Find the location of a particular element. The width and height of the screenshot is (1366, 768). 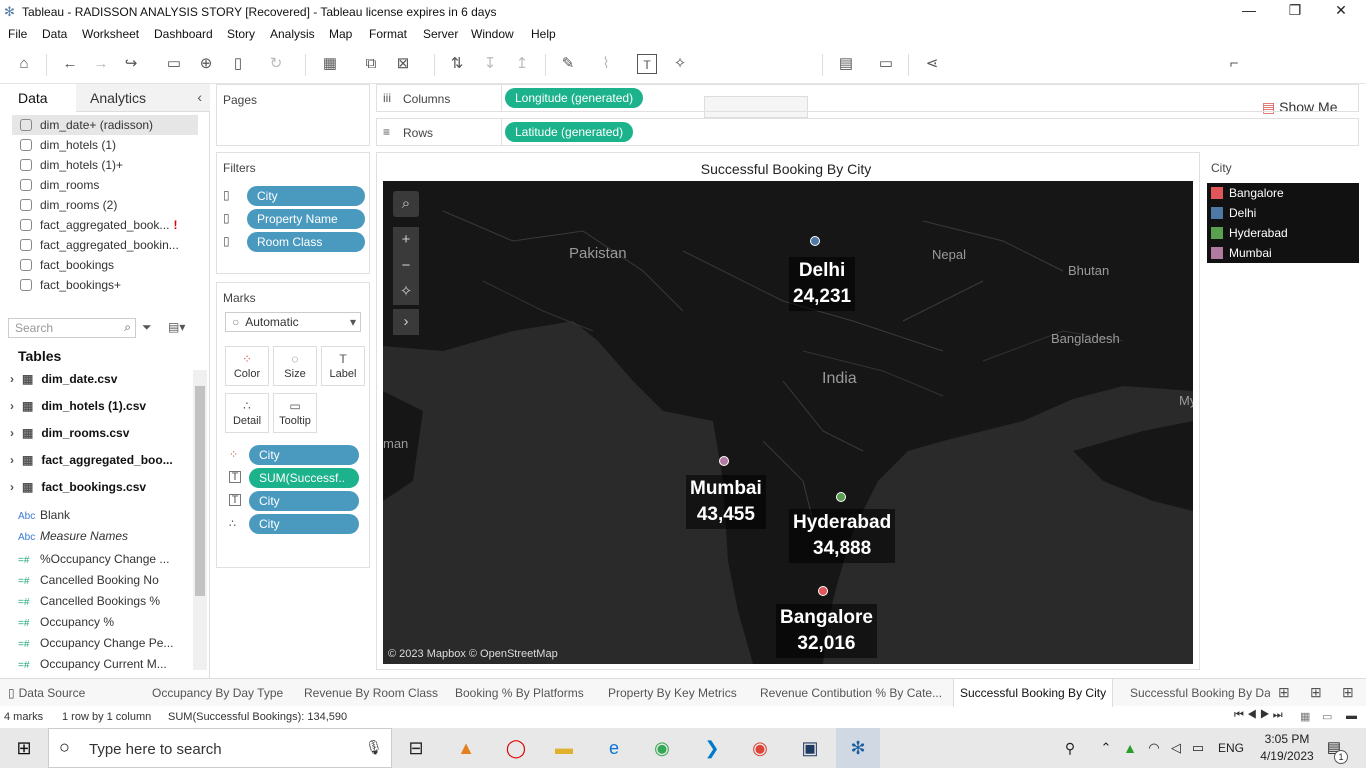

map-toolbar-expand-icon: › is located at coordinates (406, 322).